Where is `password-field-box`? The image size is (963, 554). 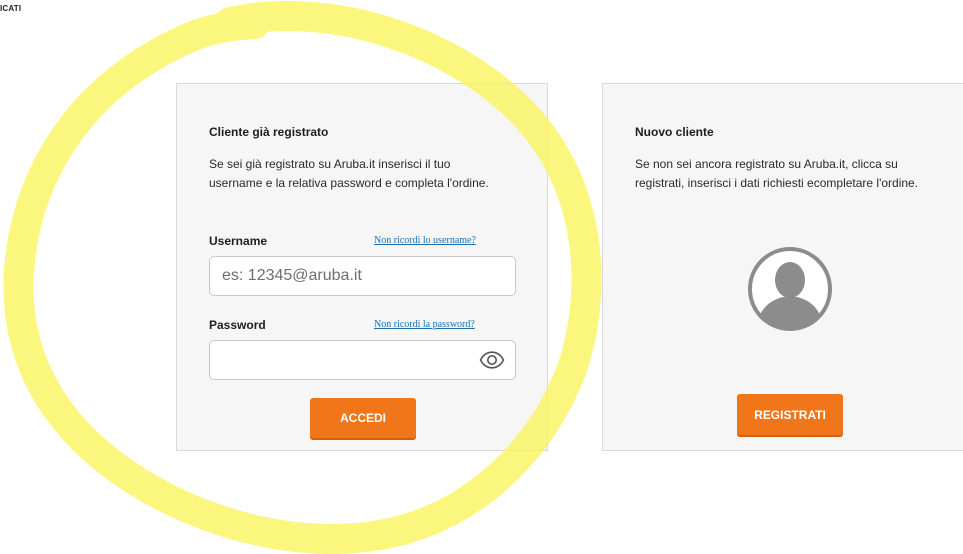
password-field-box is located at coordinates (362, 360).